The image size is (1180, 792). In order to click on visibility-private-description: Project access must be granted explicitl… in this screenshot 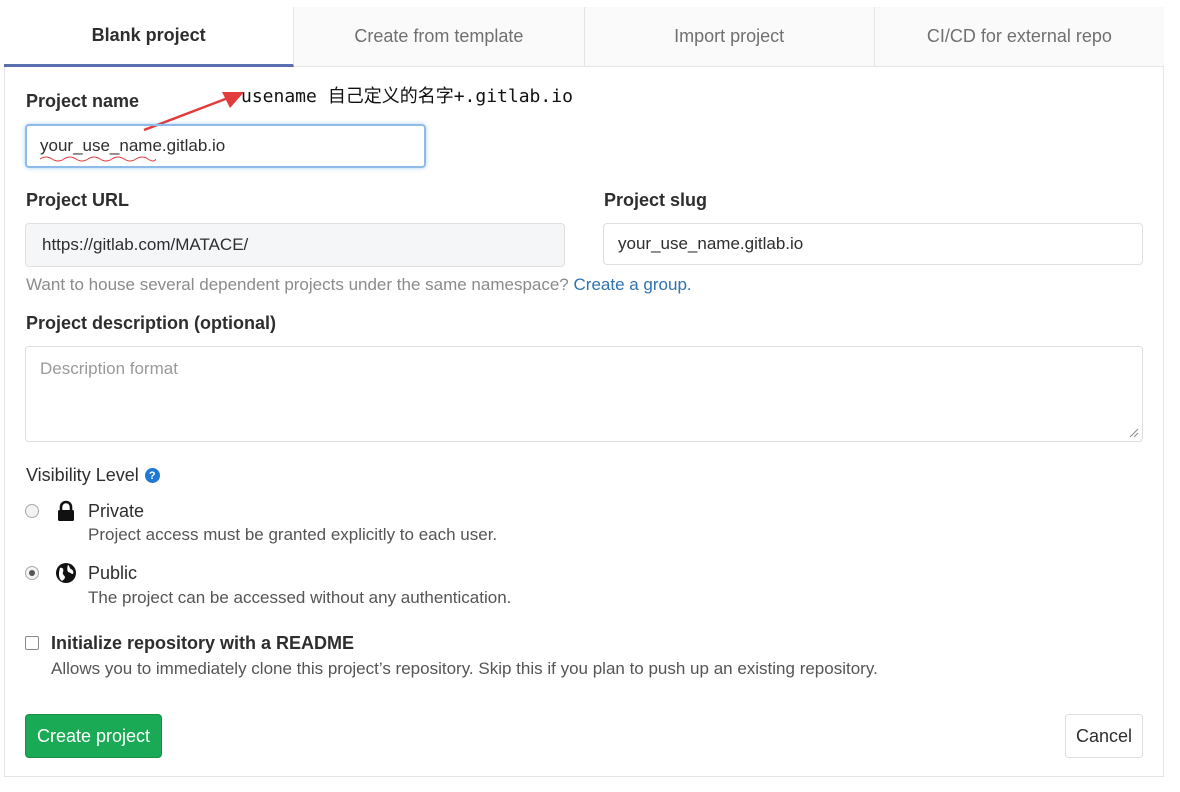, I will do `click(293, 534)`.